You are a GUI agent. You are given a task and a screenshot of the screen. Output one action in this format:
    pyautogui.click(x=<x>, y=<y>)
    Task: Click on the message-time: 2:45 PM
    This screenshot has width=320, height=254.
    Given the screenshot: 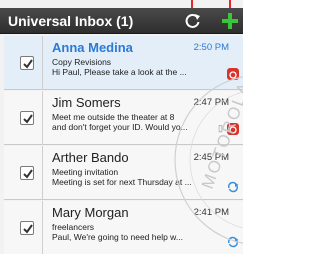 What is the action you would take?
    pyautogui.click(x=211, y=157)
    